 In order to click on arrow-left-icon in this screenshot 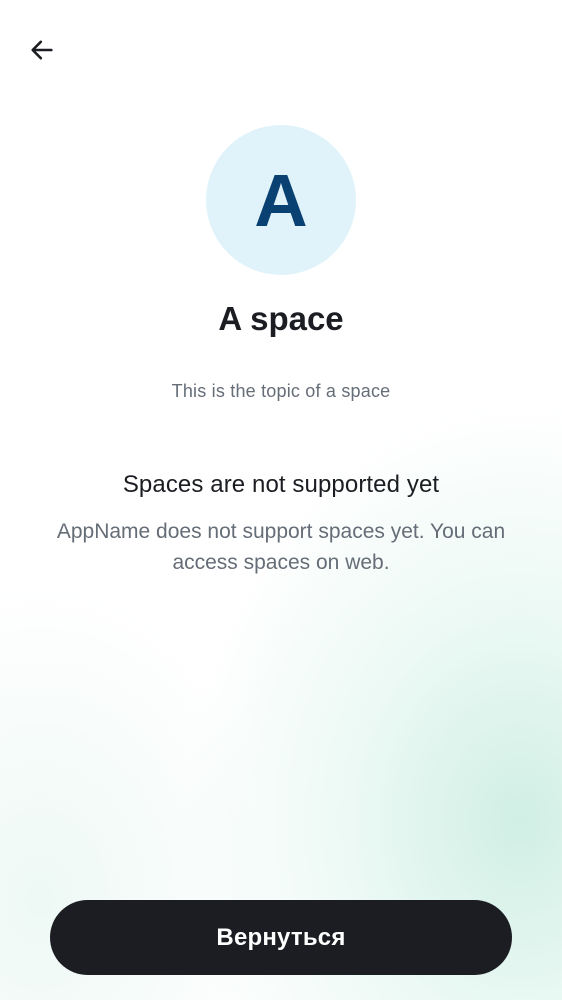, I will do `click(42, 50)`.